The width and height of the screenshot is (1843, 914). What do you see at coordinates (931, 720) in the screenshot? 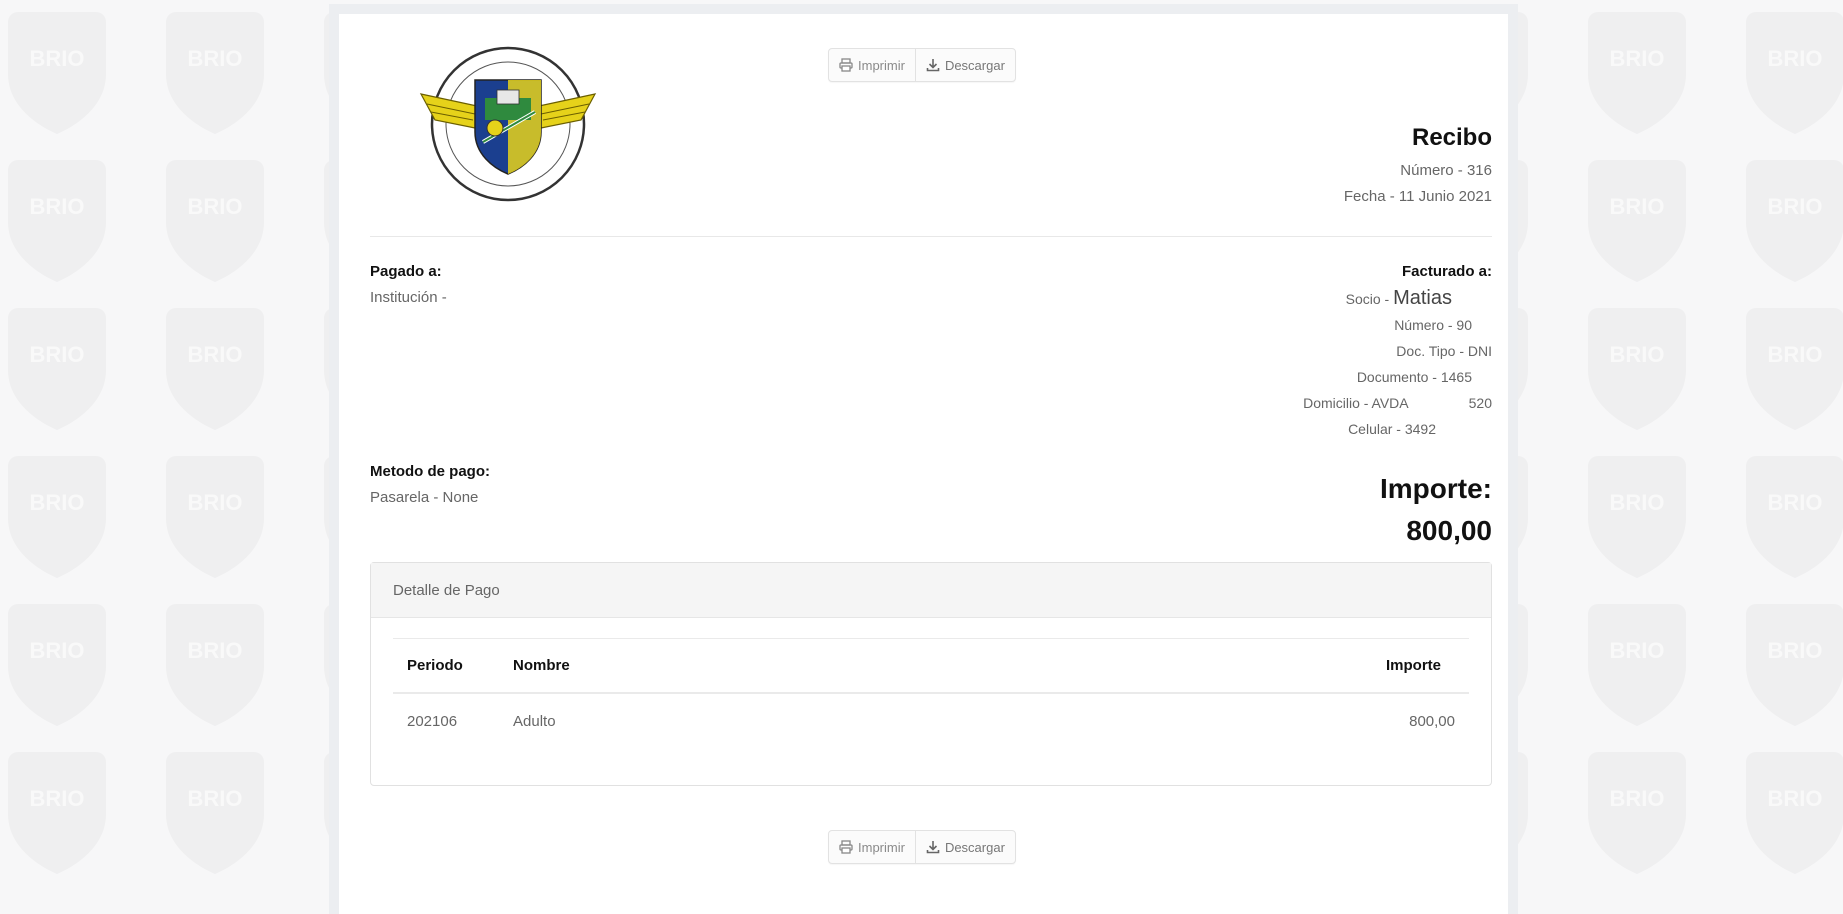
I see `table-row: 202106 Adulto 800,00` at bounding box center [931, 720].